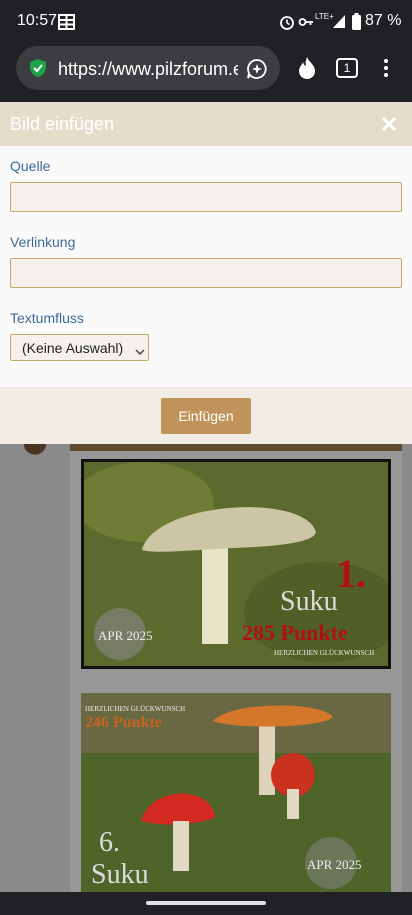  I want to click on url-text: https://www.pilzforum.e, so click(148, 69).